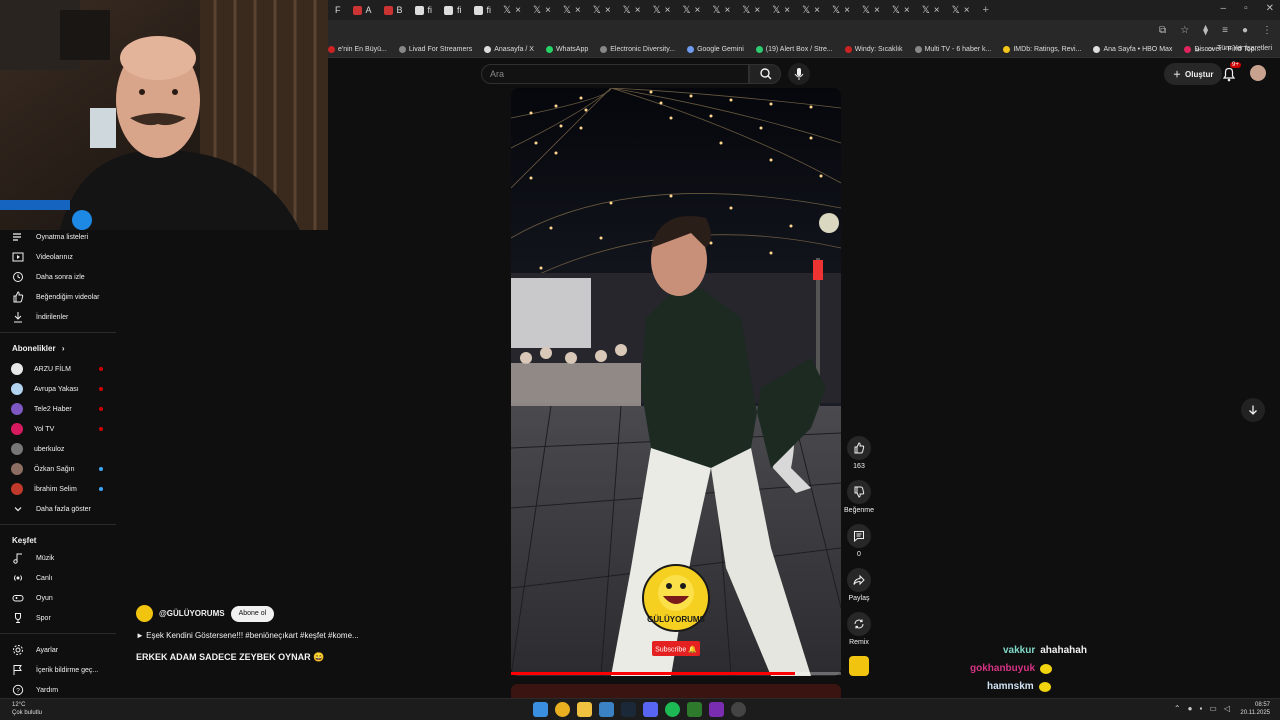  Describe the element at coordinates (1239, 49) in the screenshot. I see `all-bookmarks-button: ▭ Tüm Yer İşaretleri` at that location.